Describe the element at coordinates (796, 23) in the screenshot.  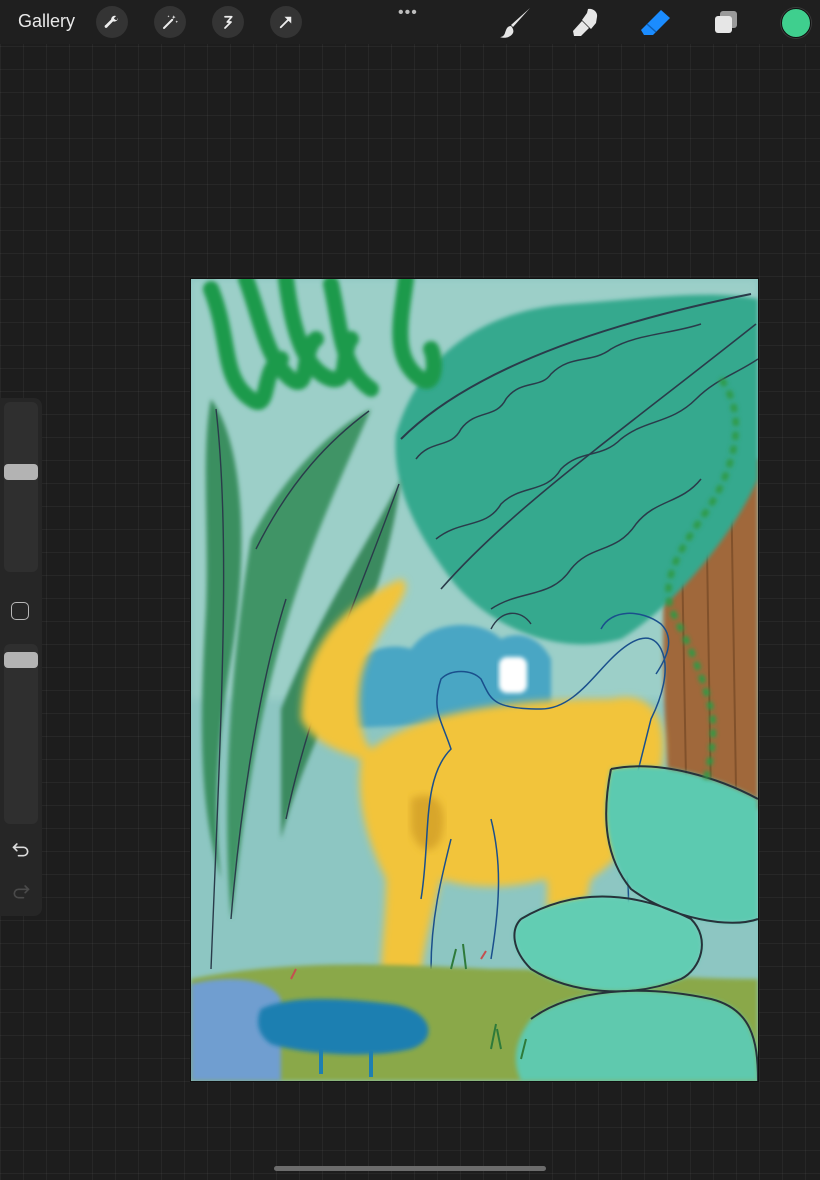
I see `color-picker-button` at that location.